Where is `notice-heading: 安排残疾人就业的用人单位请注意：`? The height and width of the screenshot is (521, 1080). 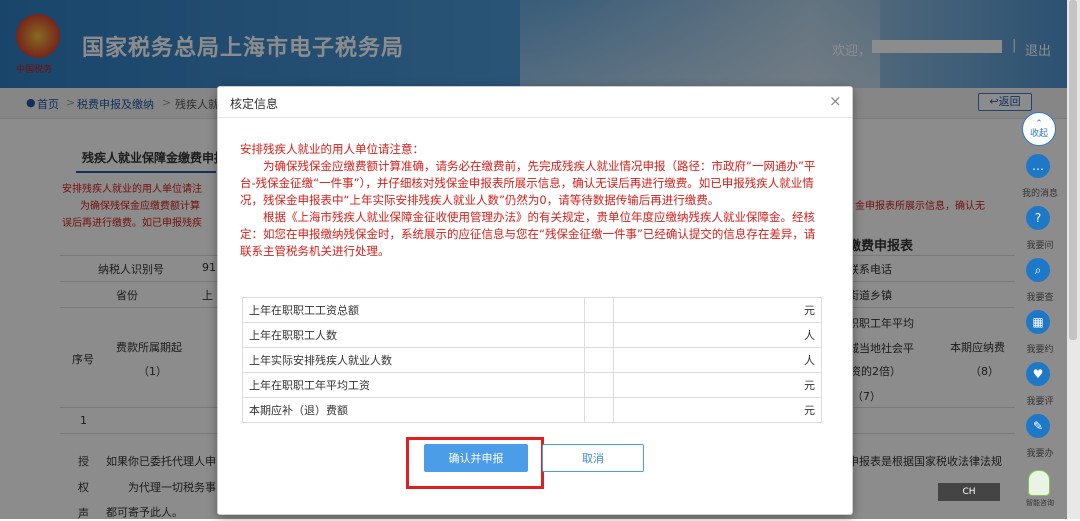
notice-heading: 安排残疾人就业的用人单位请注意： is located at coordinates (332, 149).